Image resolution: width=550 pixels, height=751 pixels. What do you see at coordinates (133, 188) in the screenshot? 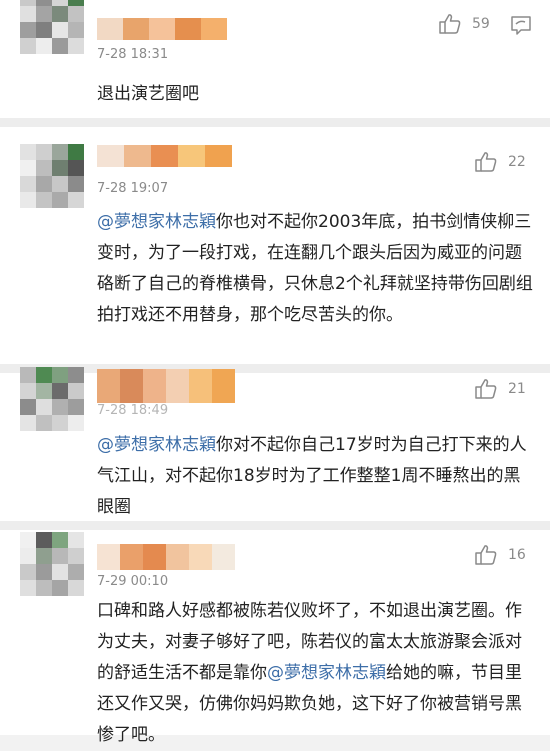
I see `comment-time: 7-28 19:07` at bounding box center [133, 188].